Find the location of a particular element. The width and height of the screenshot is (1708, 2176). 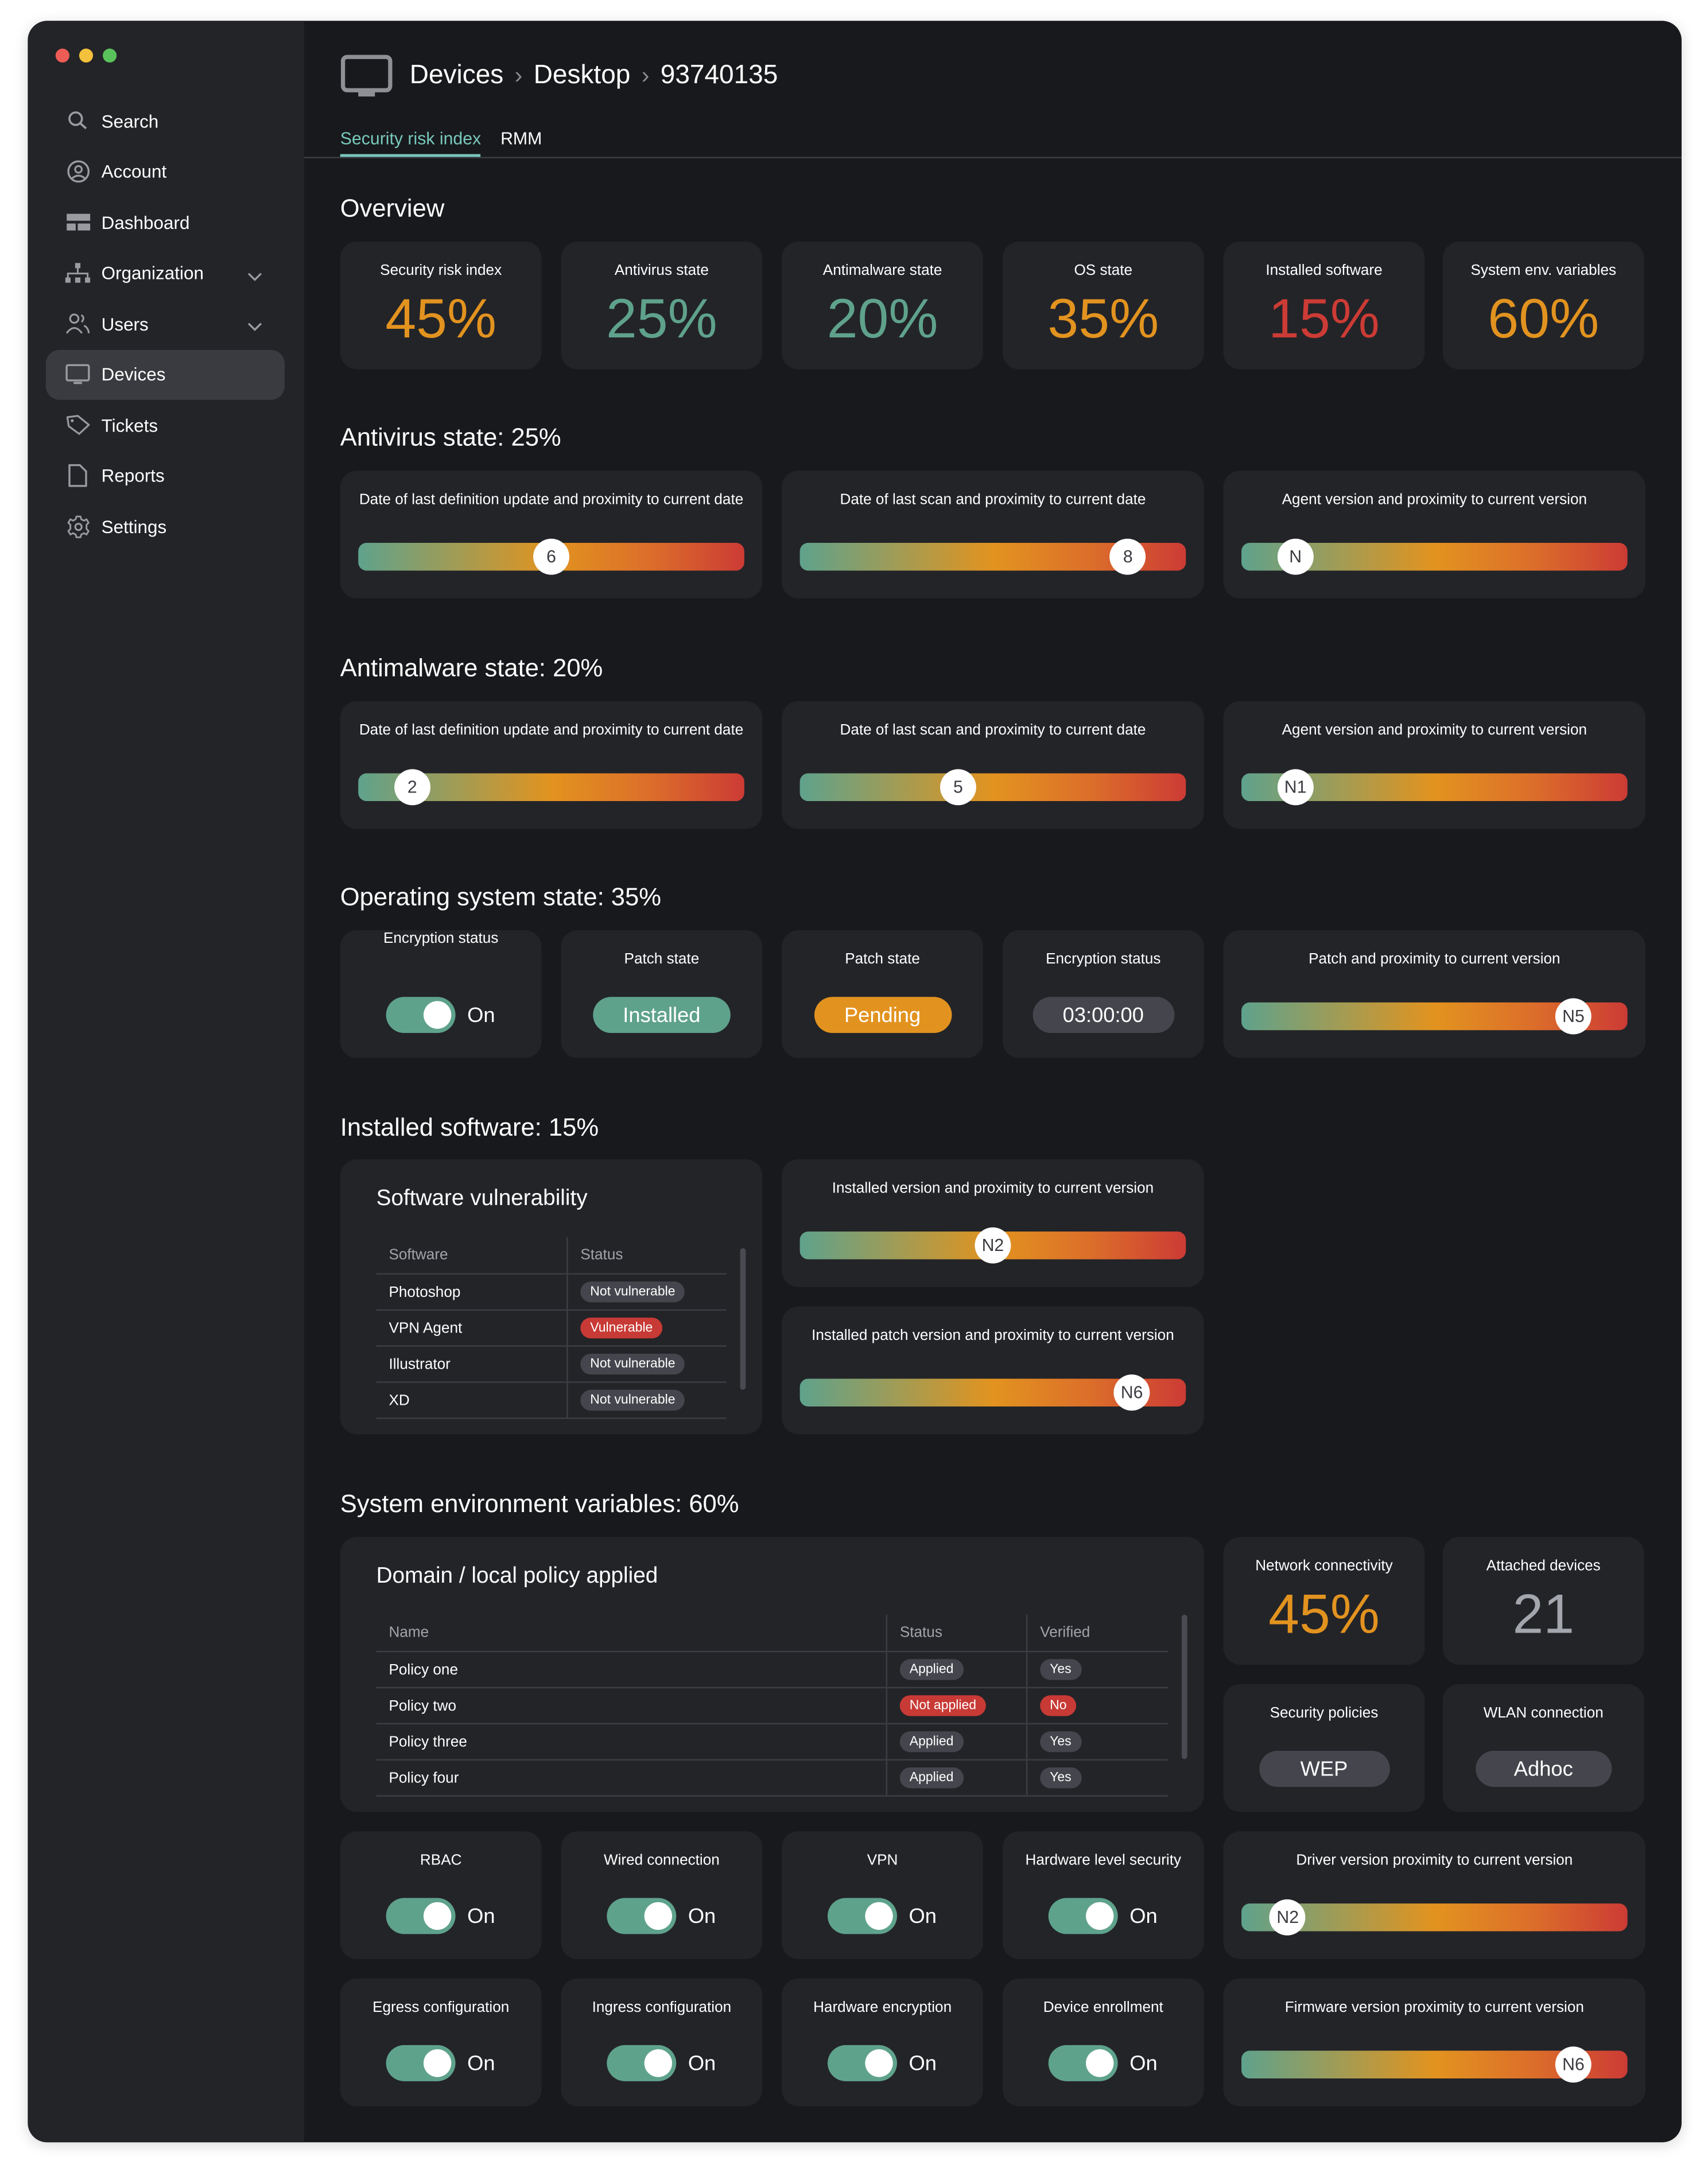

sidebar-item-dashboard: Dashboard is located at coordinates (165, 222).